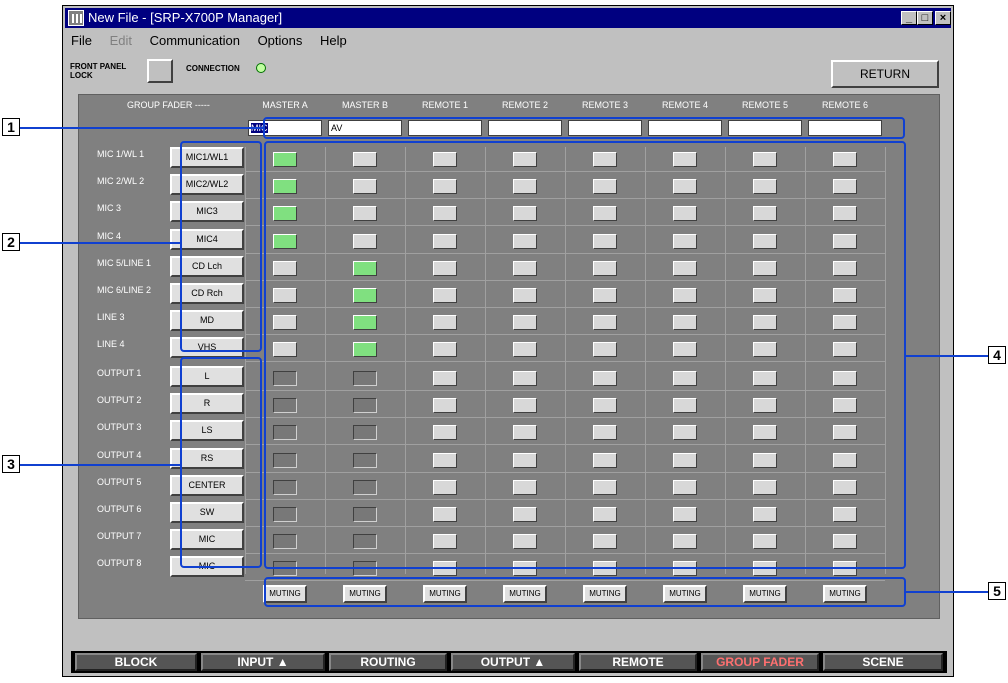 The width and height of the screenshot is (1008, 683). Describe the element at coordinates (280, 40) in the screenshot. I see `menu-options: Options` at that location.